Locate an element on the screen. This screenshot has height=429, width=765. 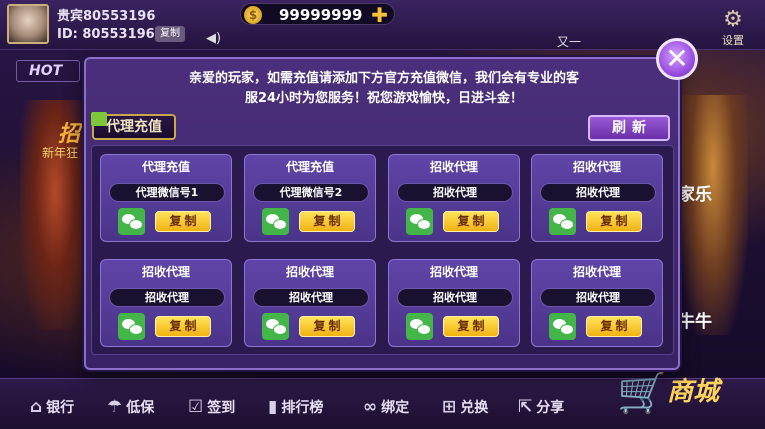
agent-card: 代理充值 代理微信号2 复制 is located at coordinates (310, 198).